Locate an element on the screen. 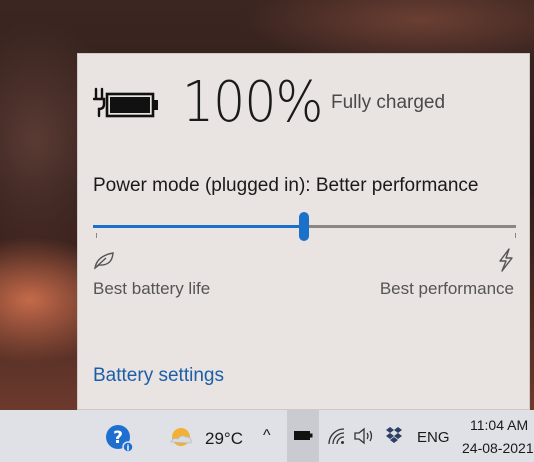 The width and height of the screenshot is (534, 462). wifi-icon is located at coordinates (336, 436).